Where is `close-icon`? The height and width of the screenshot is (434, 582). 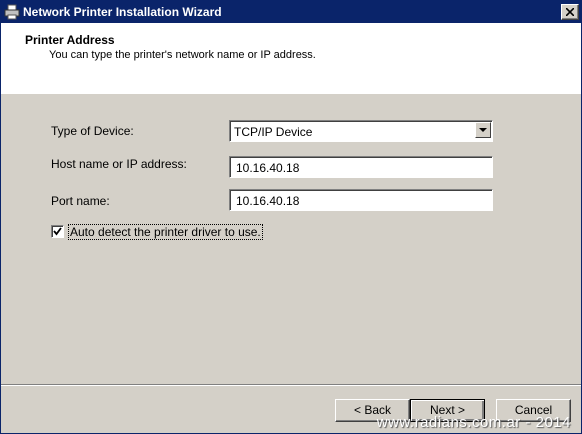
close-icon is located at coordinates (570, 12).